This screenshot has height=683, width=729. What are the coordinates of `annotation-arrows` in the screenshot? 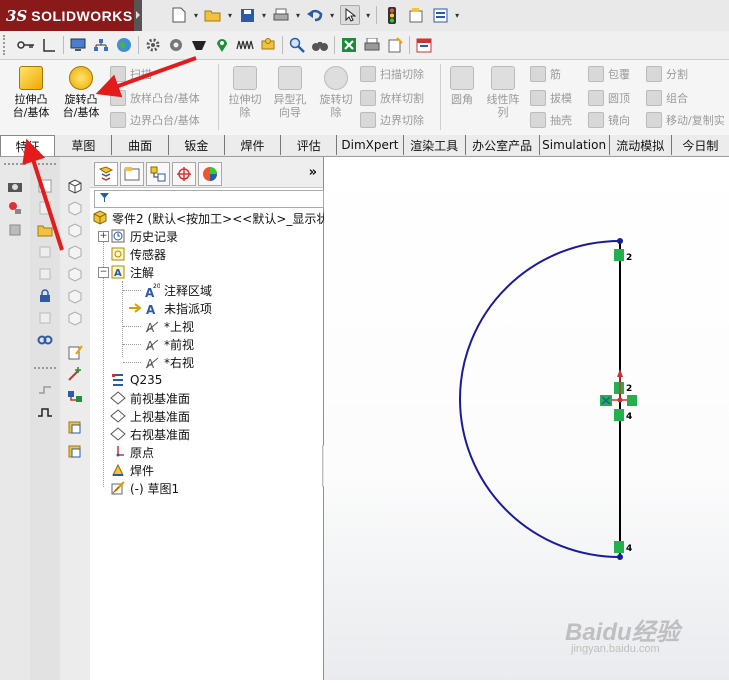 It's located at (109, 153).